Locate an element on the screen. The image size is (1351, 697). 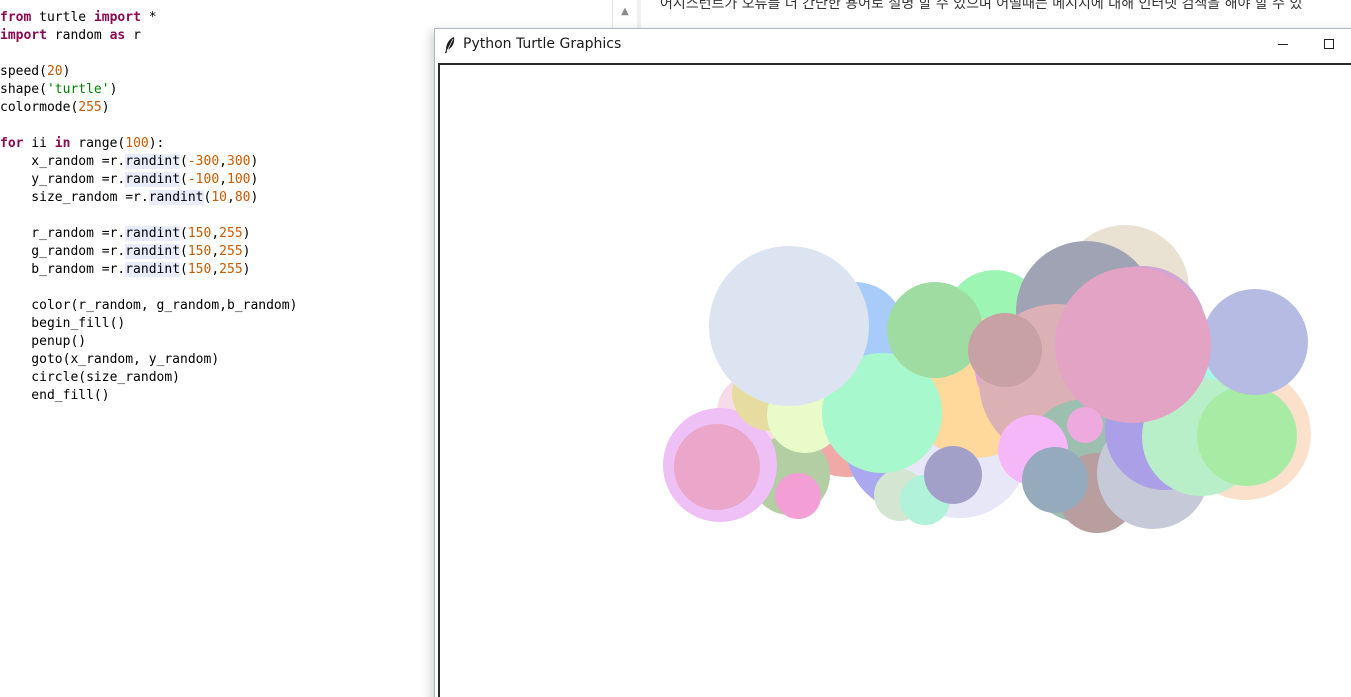
code-token: color(r_random, g_random,b_random) is located at coordinates (149, 305).